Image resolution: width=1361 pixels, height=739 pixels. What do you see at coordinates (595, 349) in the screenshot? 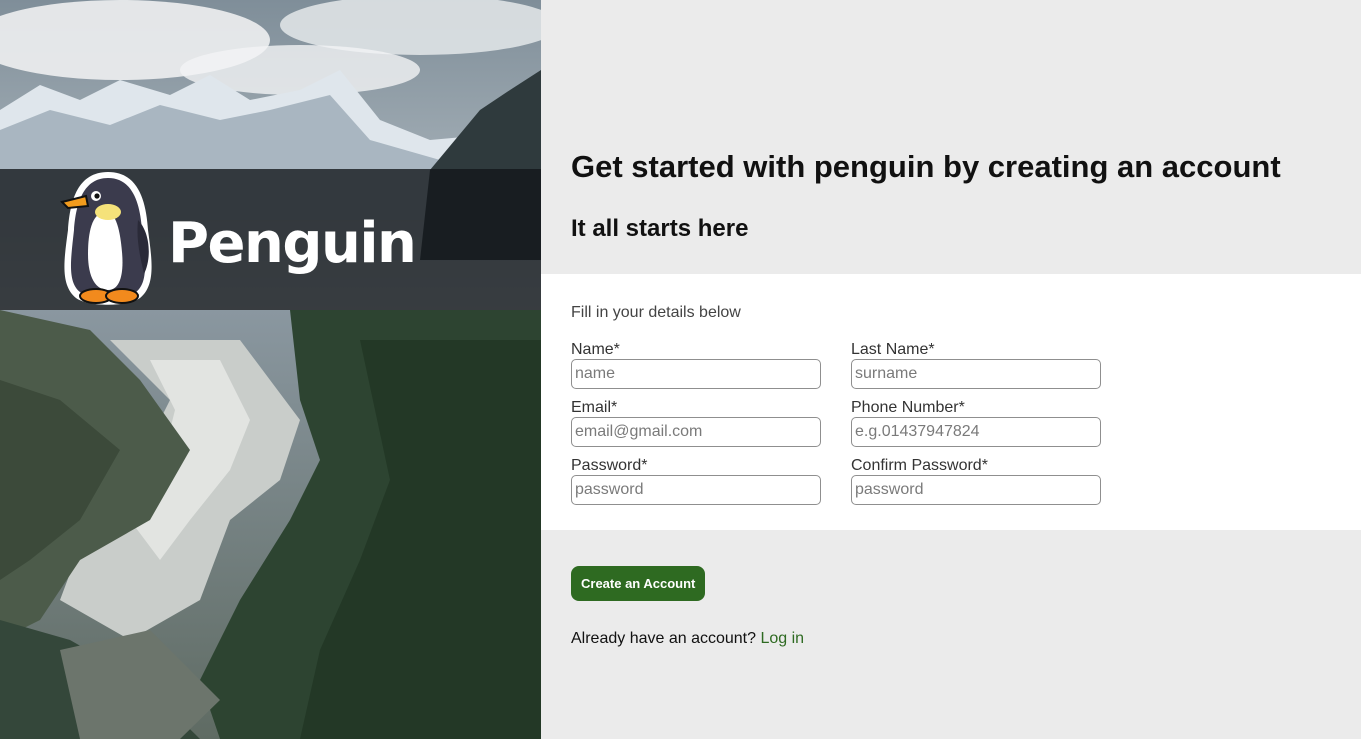
I see `name-label: Name*` at bounding box center [595, 349].